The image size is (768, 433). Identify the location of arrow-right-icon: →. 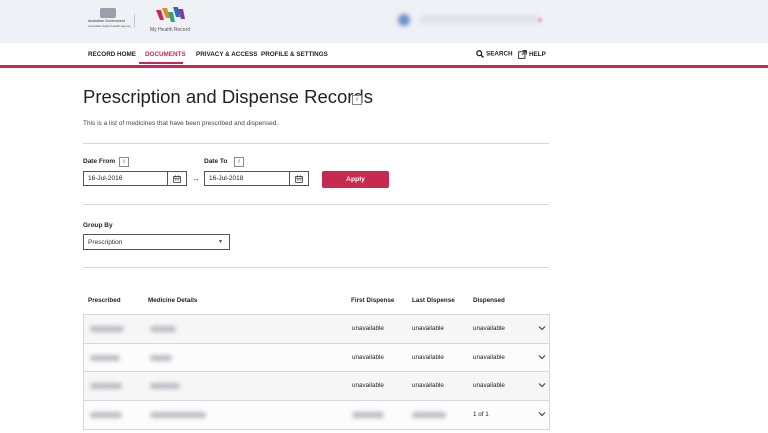
(196, 178).